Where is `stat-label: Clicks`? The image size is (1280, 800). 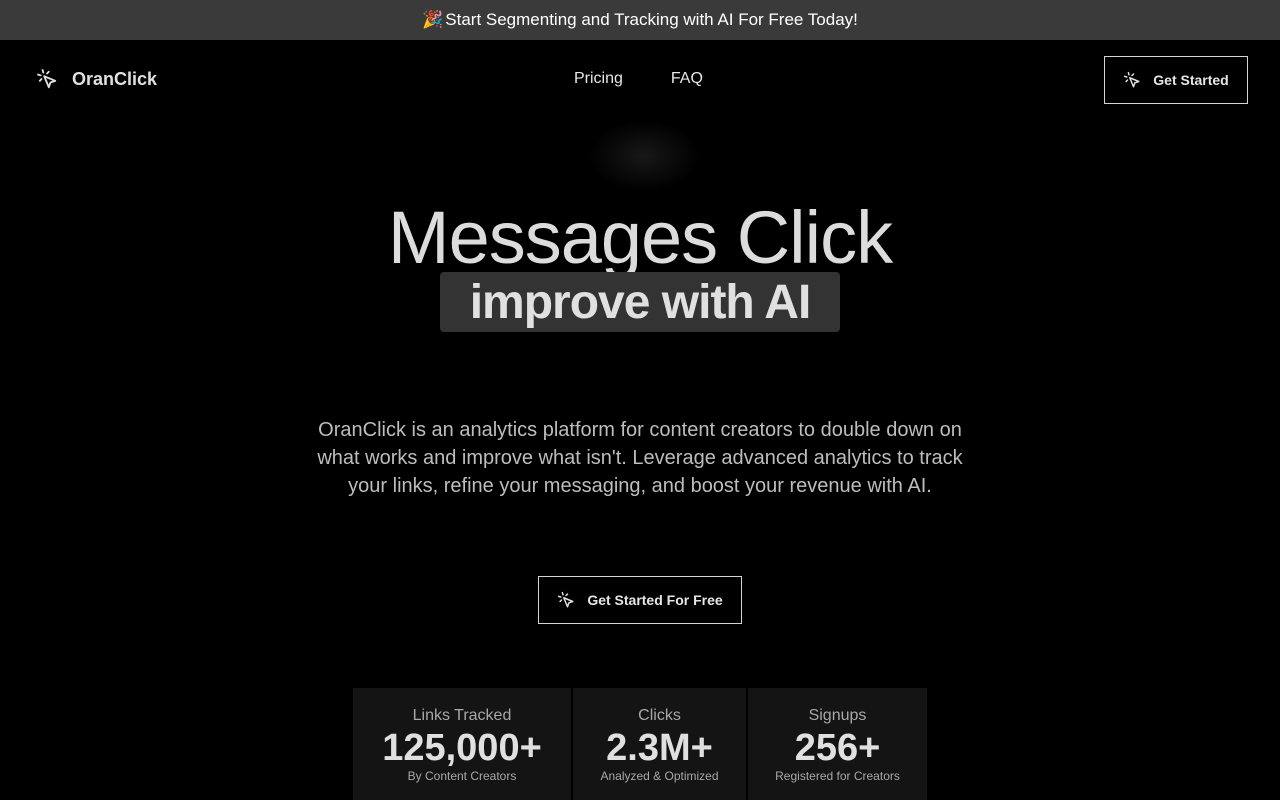 stat-label: Clicks is located at coordinates (659, 715).